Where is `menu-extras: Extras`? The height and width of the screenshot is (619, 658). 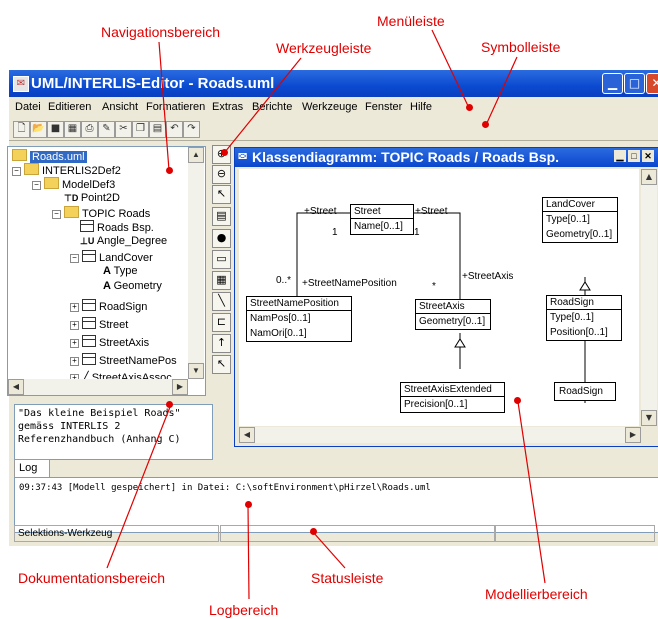
menu-extras: Extras is located at coordinates (227, 107).